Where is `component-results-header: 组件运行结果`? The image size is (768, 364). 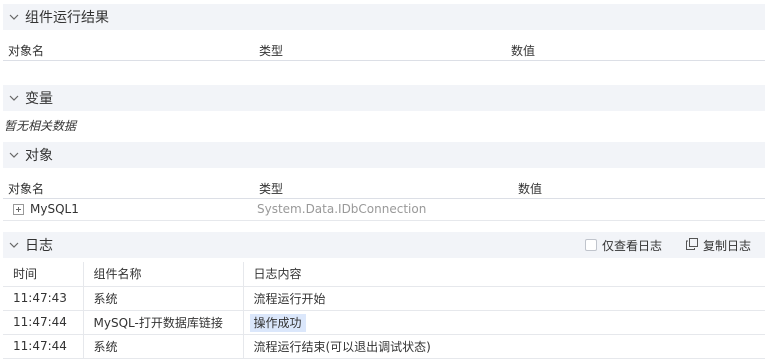
component-results-header: 组件运行结果 is located at coordinates (384, 17).